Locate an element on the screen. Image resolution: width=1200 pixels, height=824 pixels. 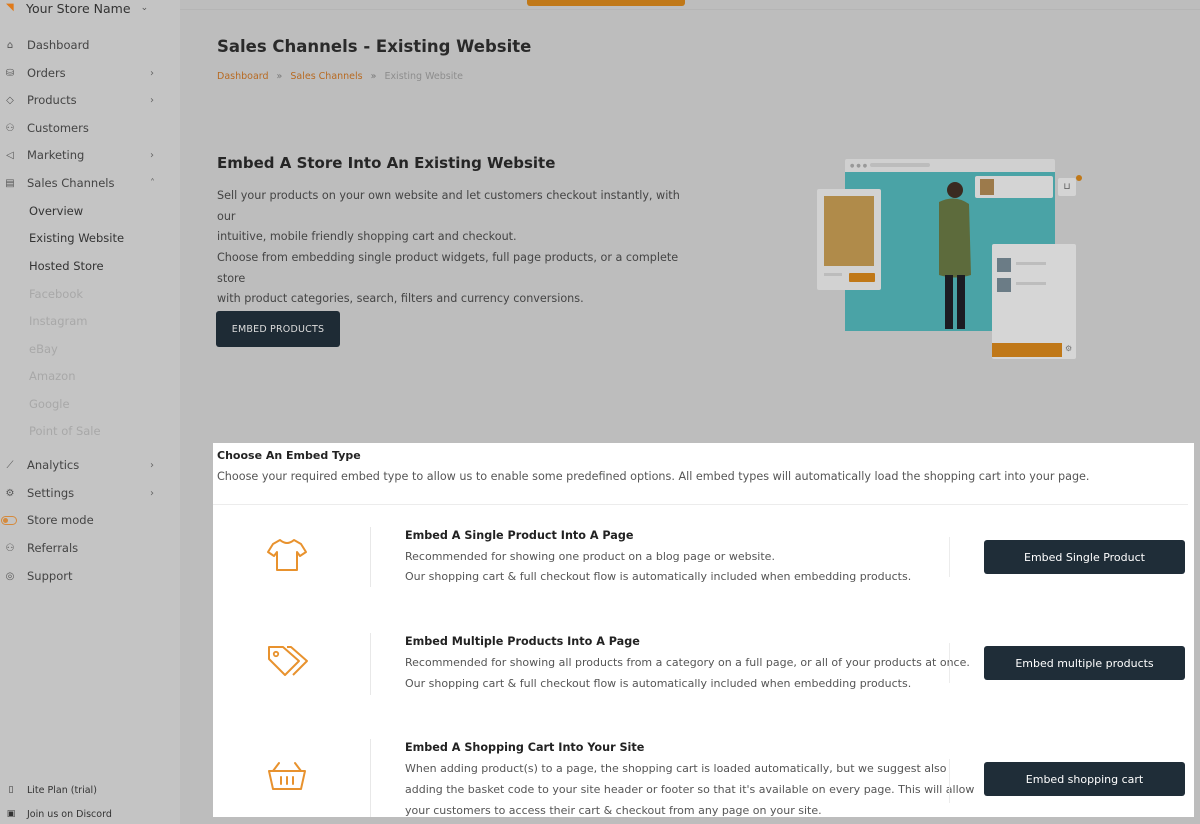
sidebar-sub-instagram: Instagram is located at coordinates (58, 321).